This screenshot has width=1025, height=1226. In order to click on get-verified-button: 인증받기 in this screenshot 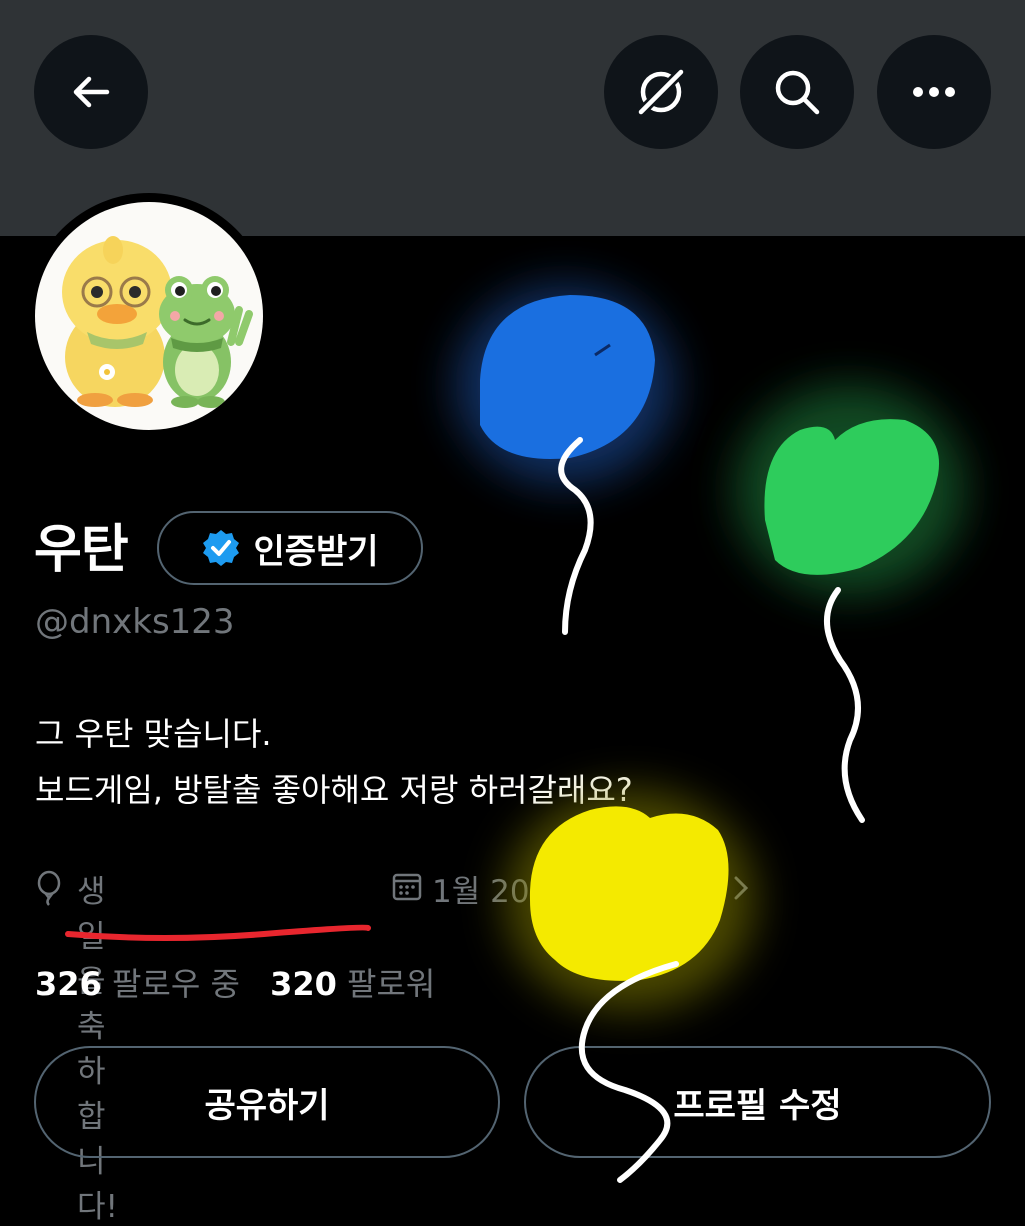, I will do `click(290, 548)`.